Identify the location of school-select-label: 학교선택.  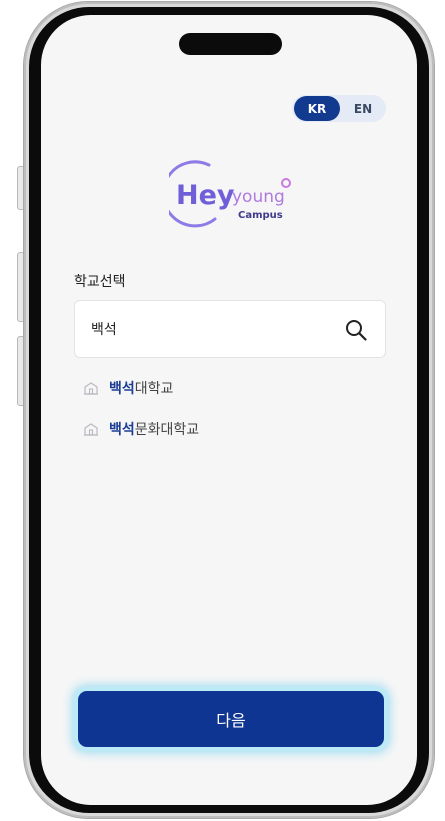
(100, 282).